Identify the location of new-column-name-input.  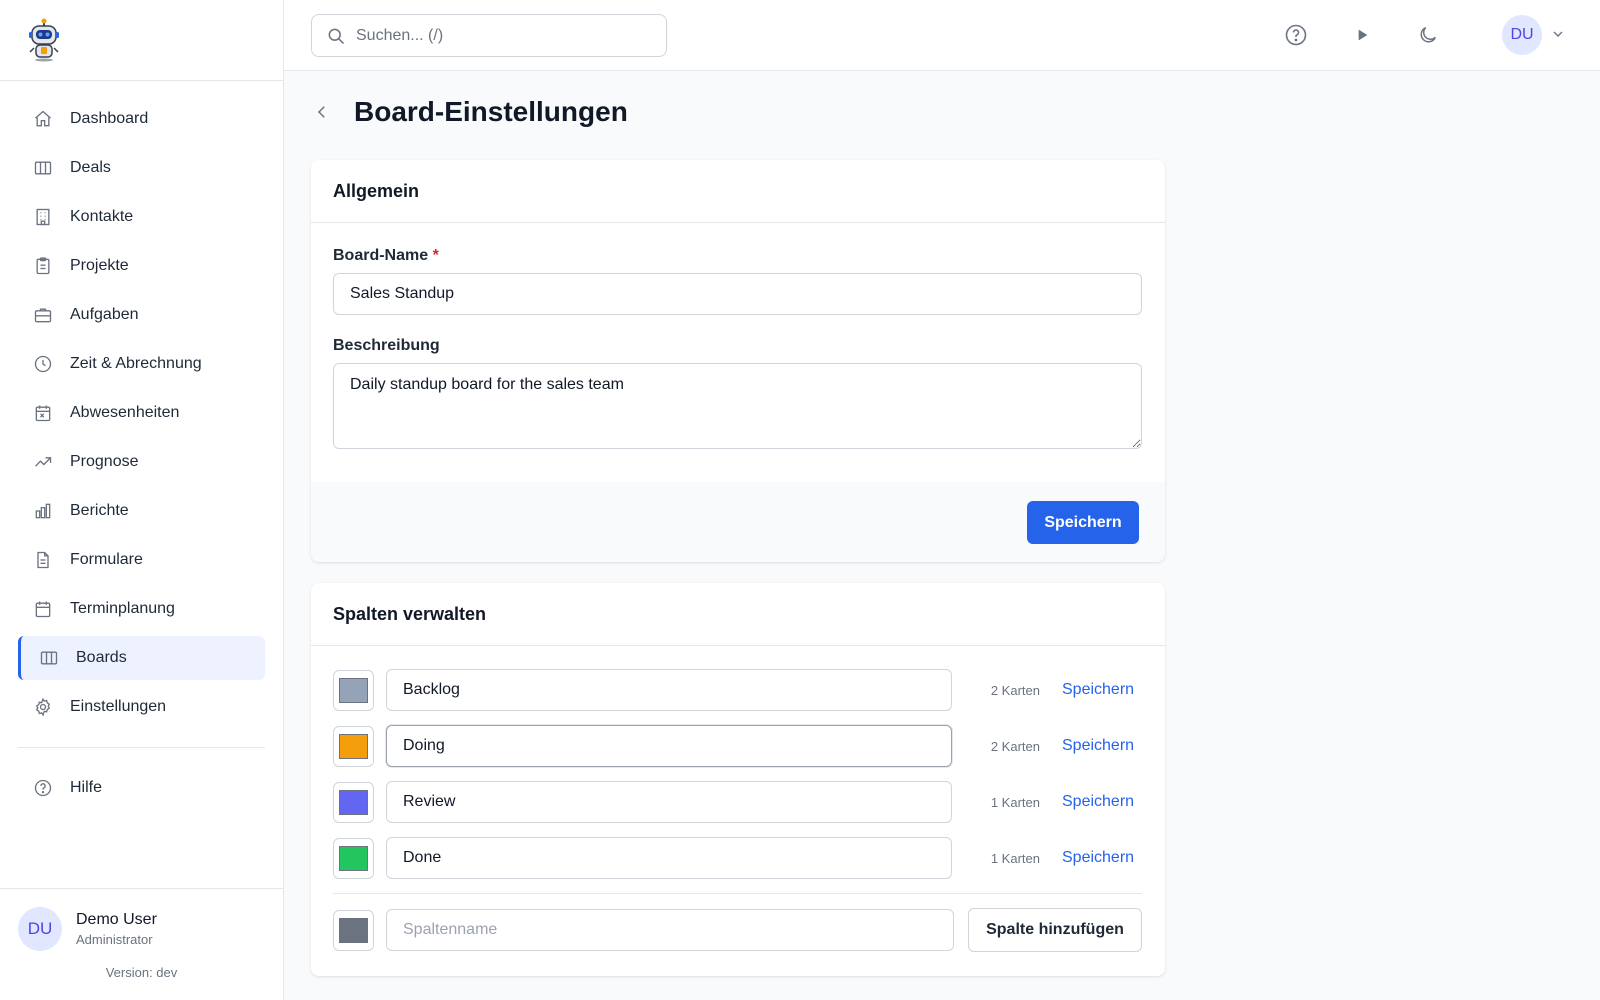
(670, 930).